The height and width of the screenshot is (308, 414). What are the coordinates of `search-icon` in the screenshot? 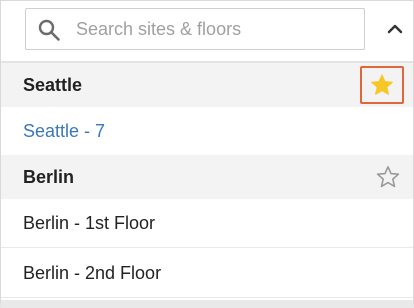 It's located at (49, 30).